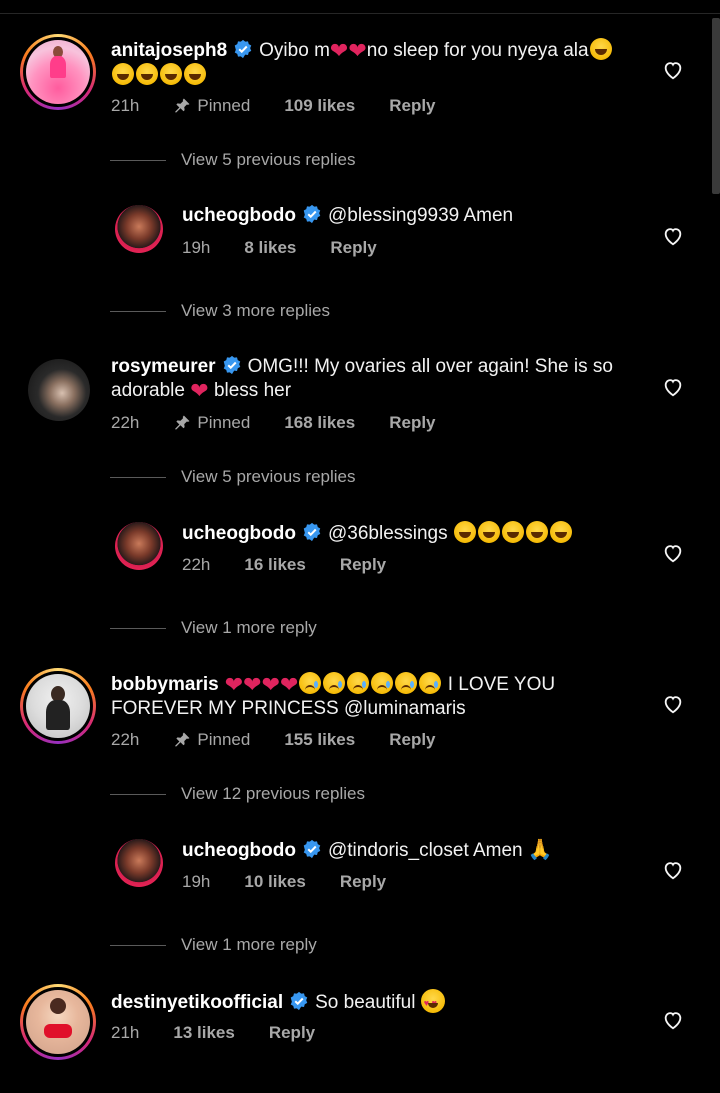 The width and height of the screenshot is (720, 1093). I want to click on comment-text: destinyetikoofficial So beautiful, so click(278, 1002).